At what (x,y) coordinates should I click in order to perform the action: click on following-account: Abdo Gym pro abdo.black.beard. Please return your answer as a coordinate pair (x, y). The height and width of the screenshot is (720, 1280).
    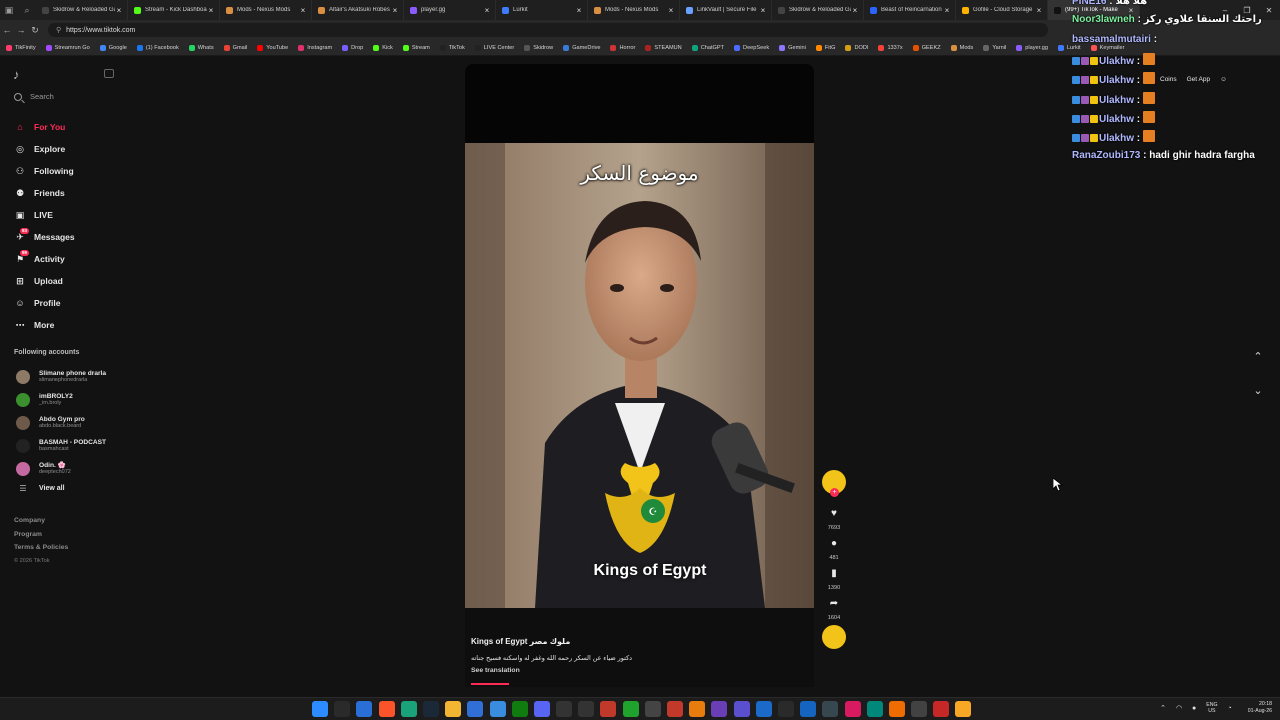
    Looking at the image, I should click on (89, 422).